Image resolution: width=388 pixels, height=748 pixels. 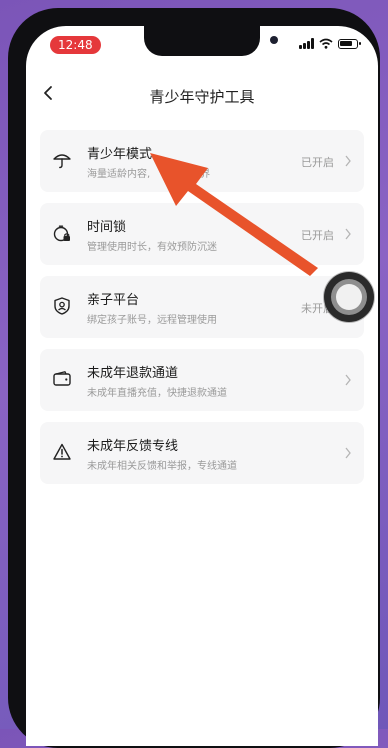 I want to click on item-name: 亲子平台, so click(x=113, y=300).